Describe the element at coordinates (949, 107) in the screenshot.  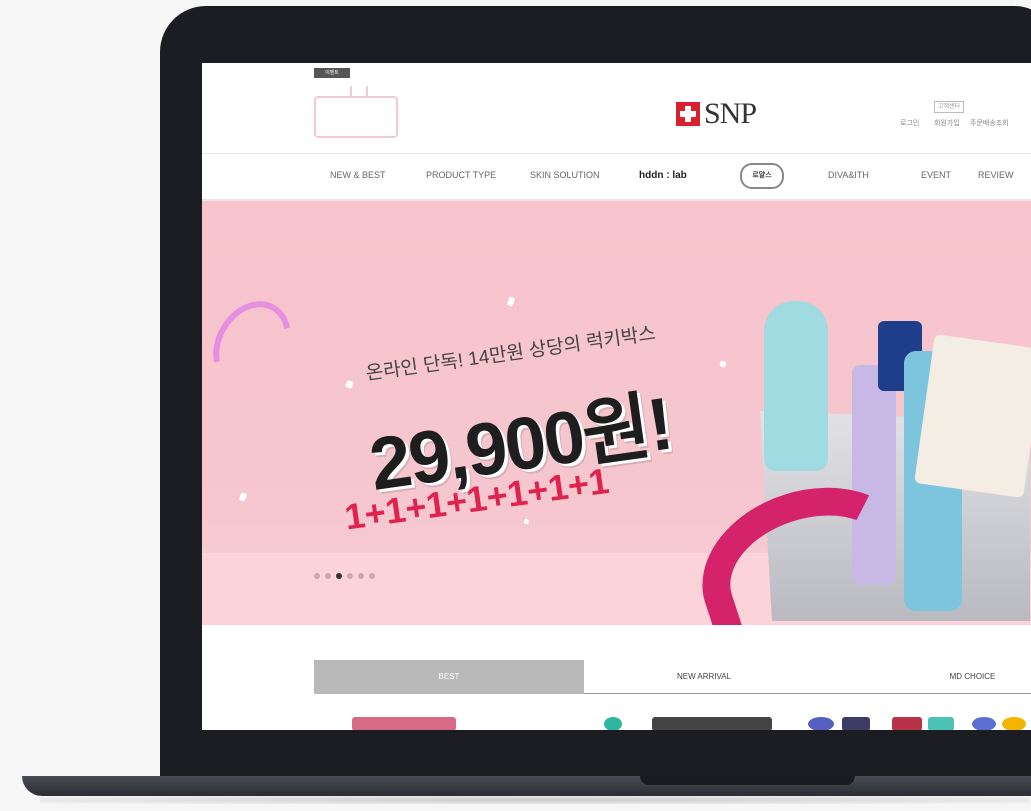
I see `customer-center-link: 고객센터` at that location.